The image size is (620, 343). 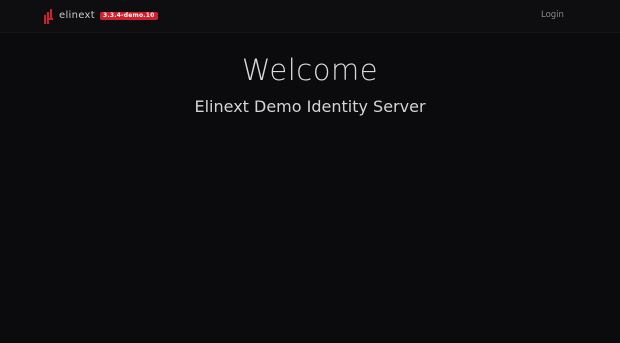 I want to click on logo-text: elinext, so click(x=77, y=15).